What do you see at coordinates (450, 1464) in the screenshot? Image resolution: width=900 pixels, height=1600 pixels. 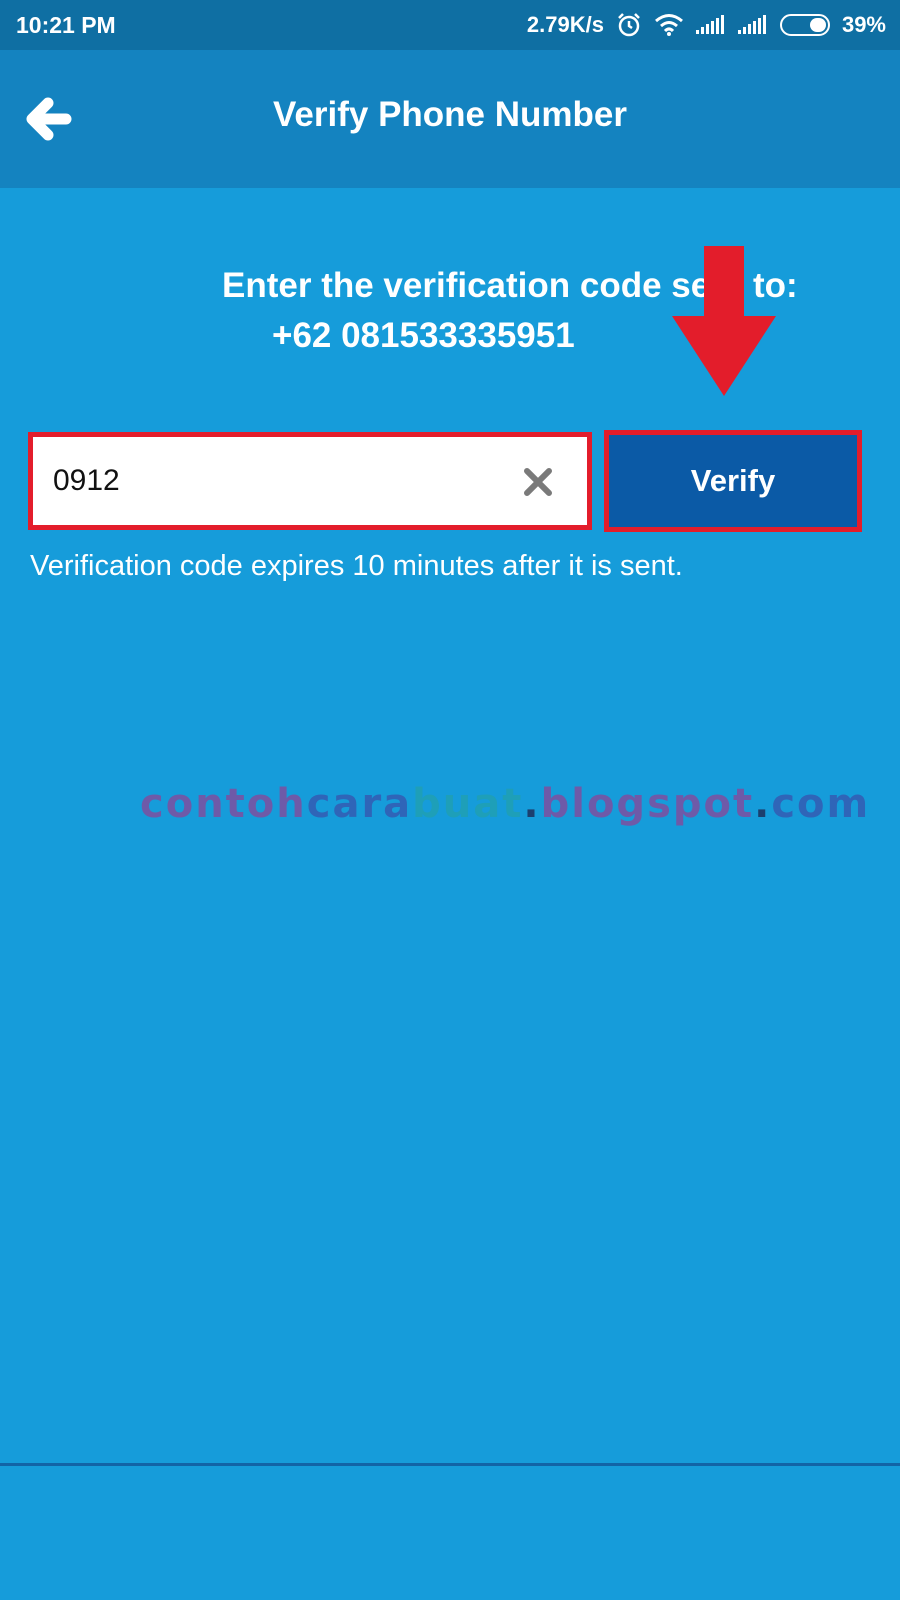 I see `bottom-divider` at bounding box center [450, 1464].